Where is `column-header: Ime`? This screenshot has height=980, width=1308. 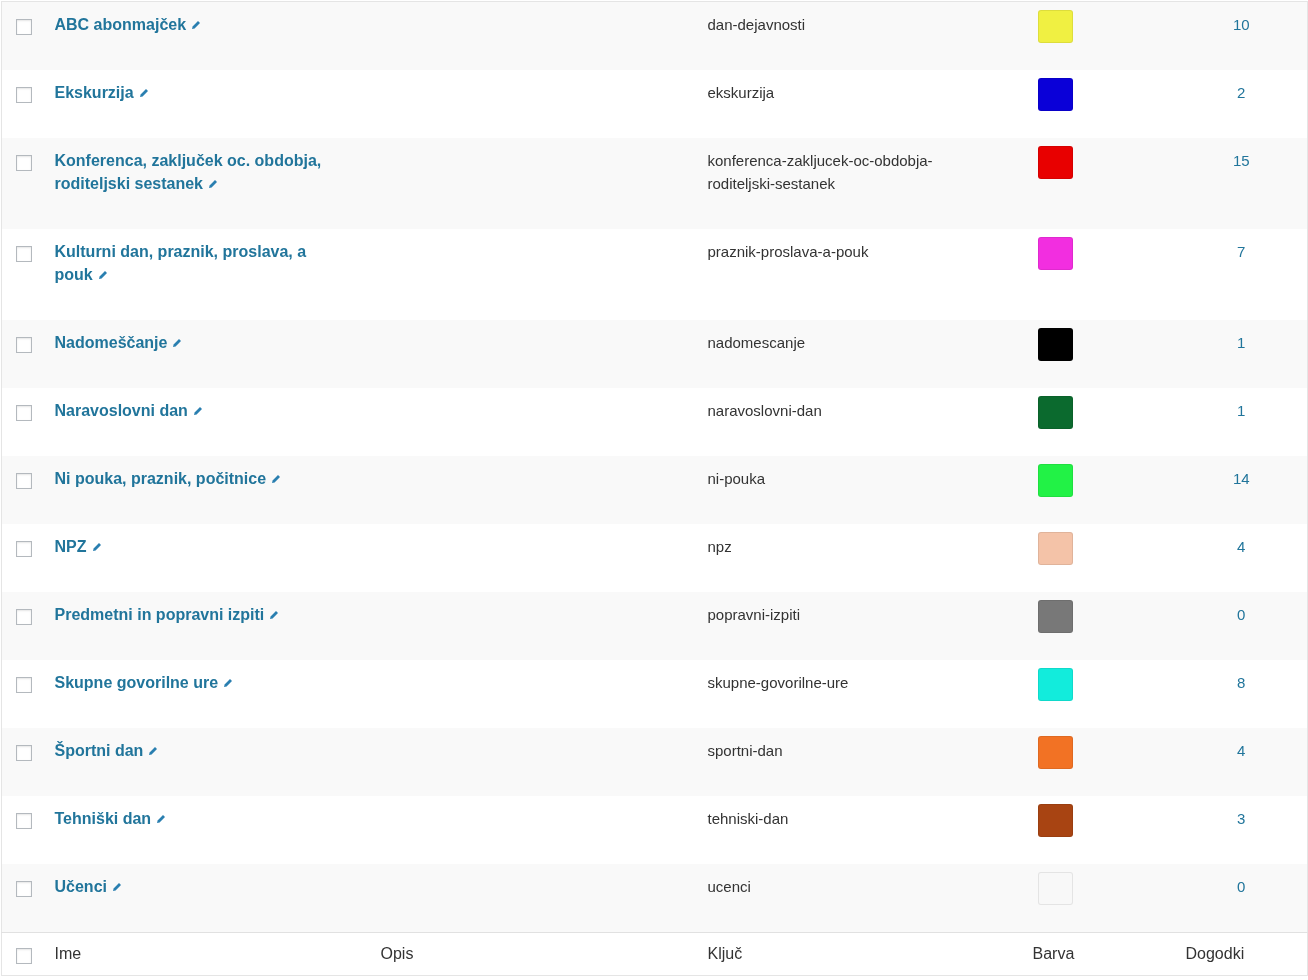 column-header: Ime is located at coordinates (68, 953).